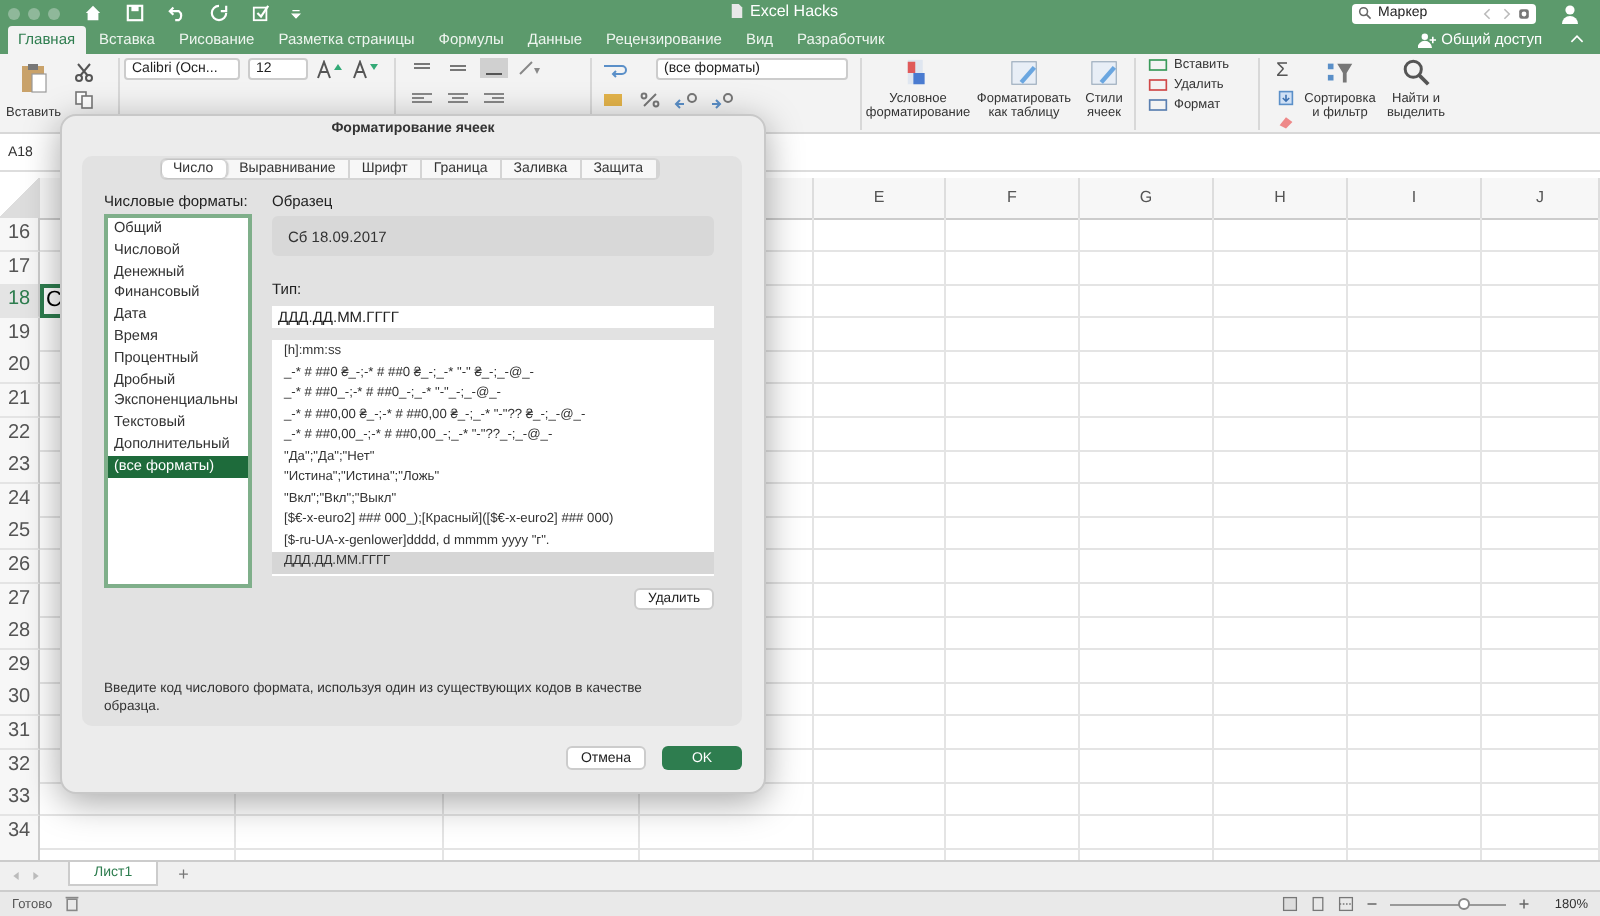  What do you see at coordinates (83, 72) in the screenshot?
I see `cut-icon` at bounding box center [83, 72].